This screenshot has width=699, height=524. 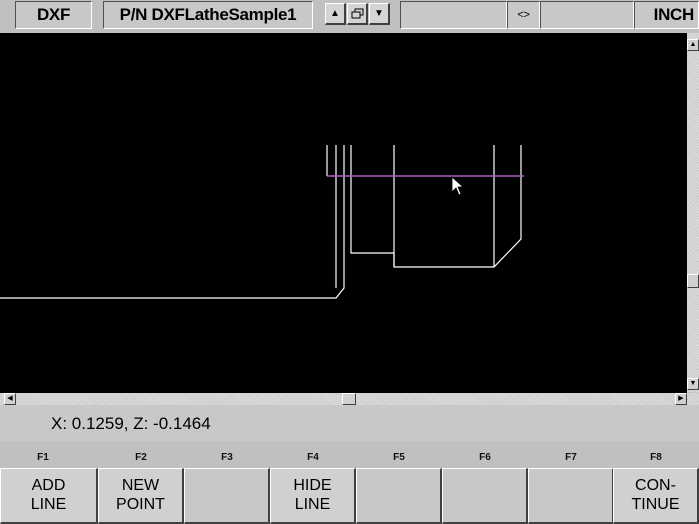 I want to click on f7-label: F7, so click(x=571, y=457).